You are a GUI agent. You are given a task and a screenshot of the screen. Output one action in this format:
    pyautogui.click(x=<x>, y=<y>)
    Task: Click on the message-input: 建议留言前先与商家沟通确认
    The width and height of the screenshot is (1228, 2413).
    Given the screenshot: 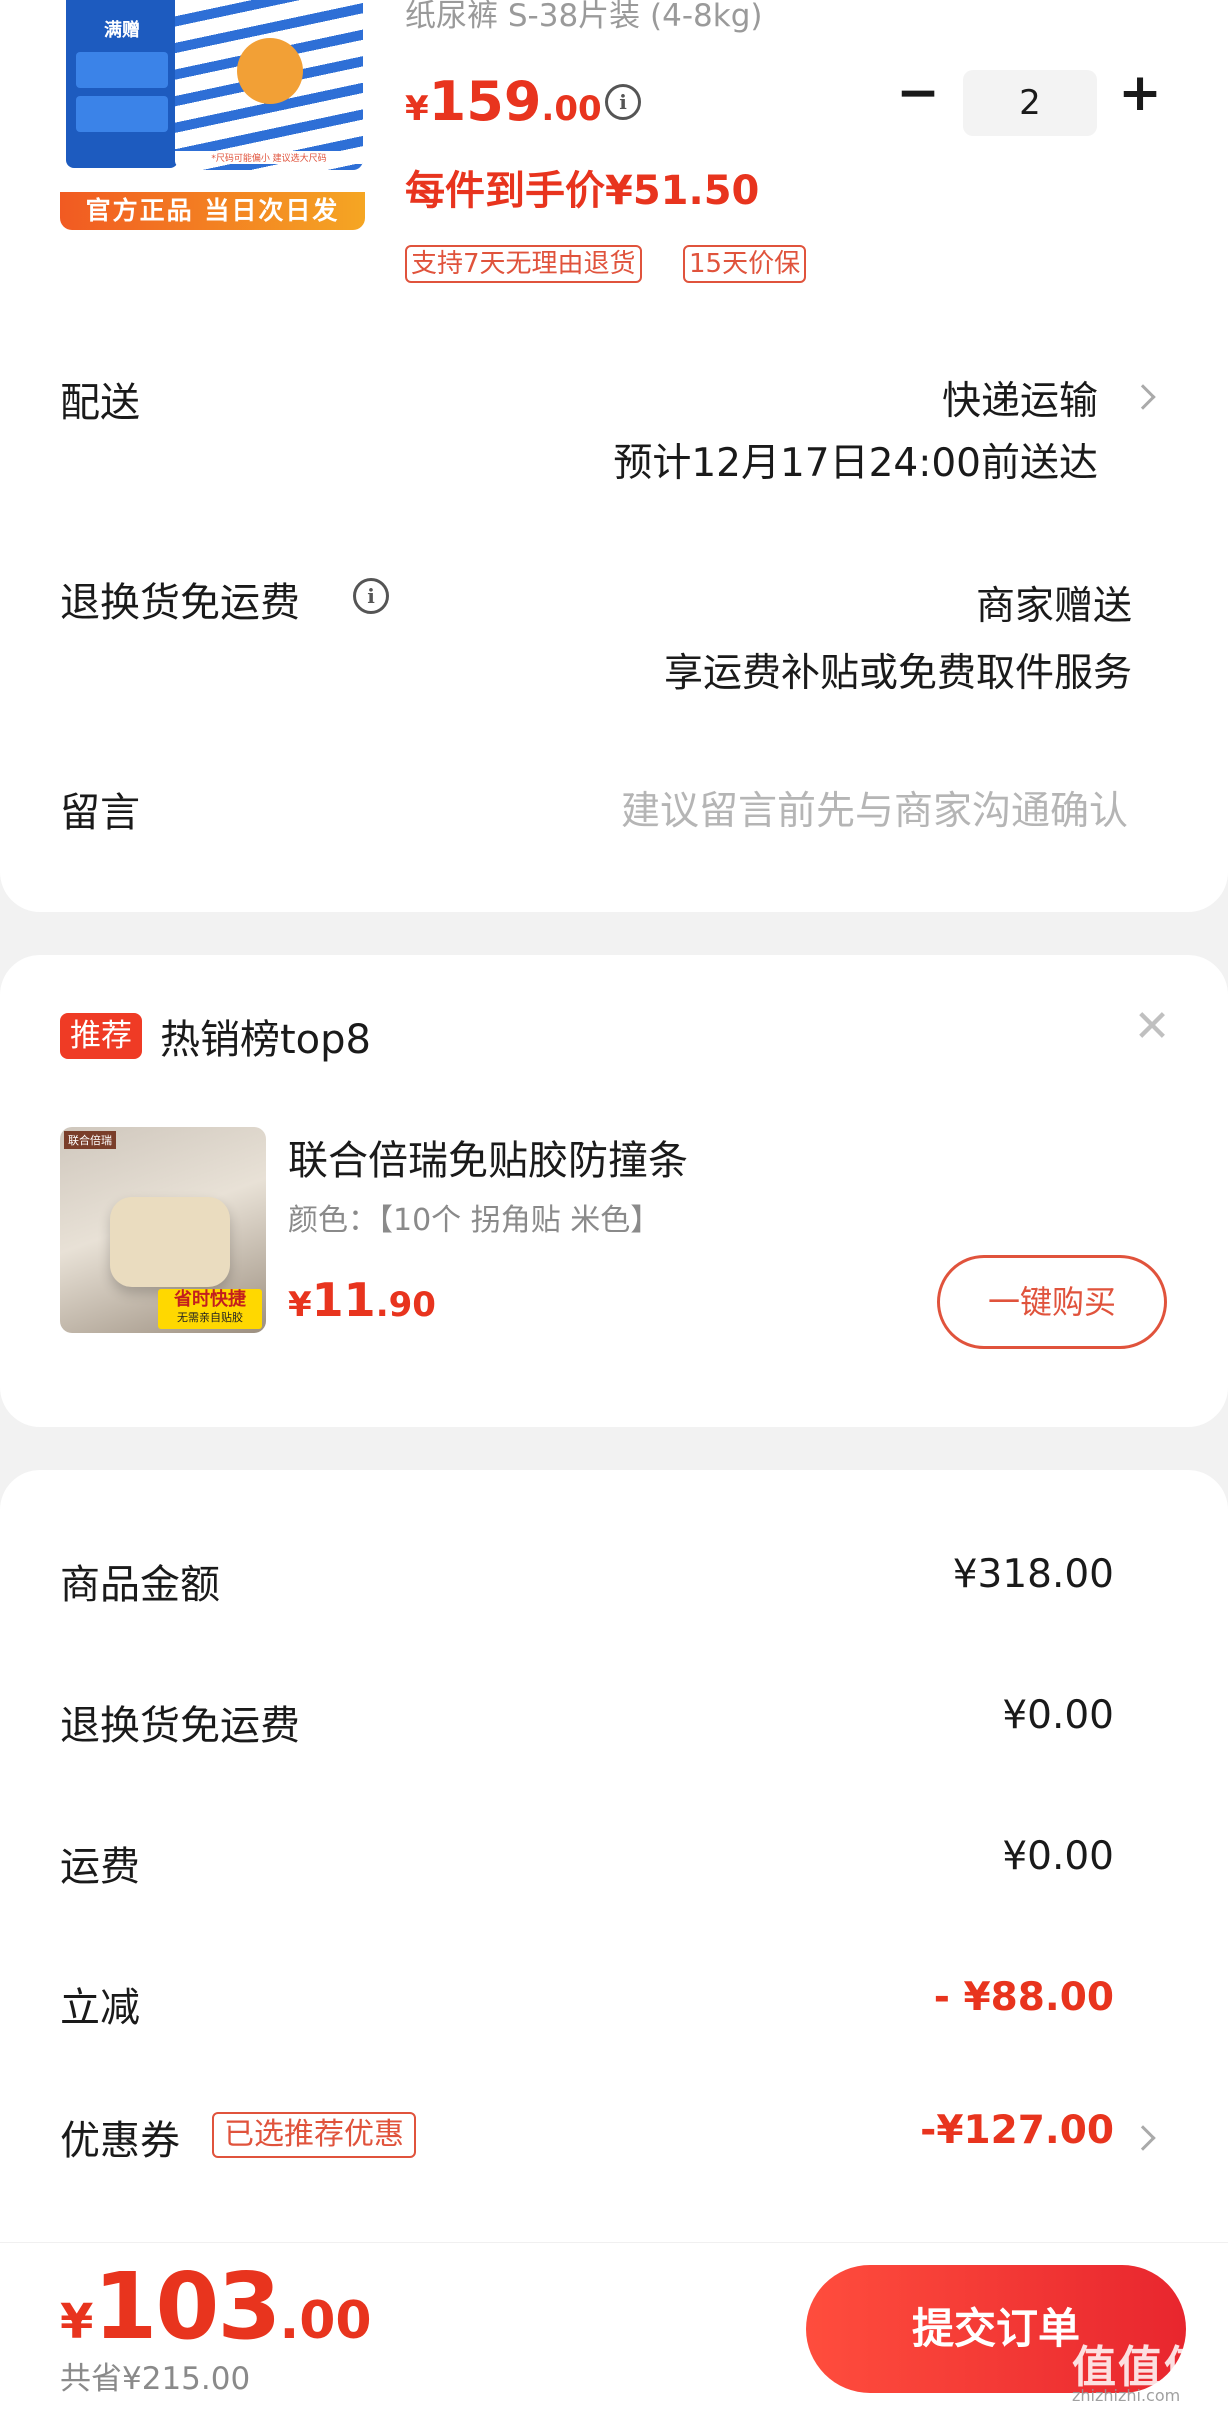 What is the action you would take?
    pyautogui.click(x=874, y=808)
    